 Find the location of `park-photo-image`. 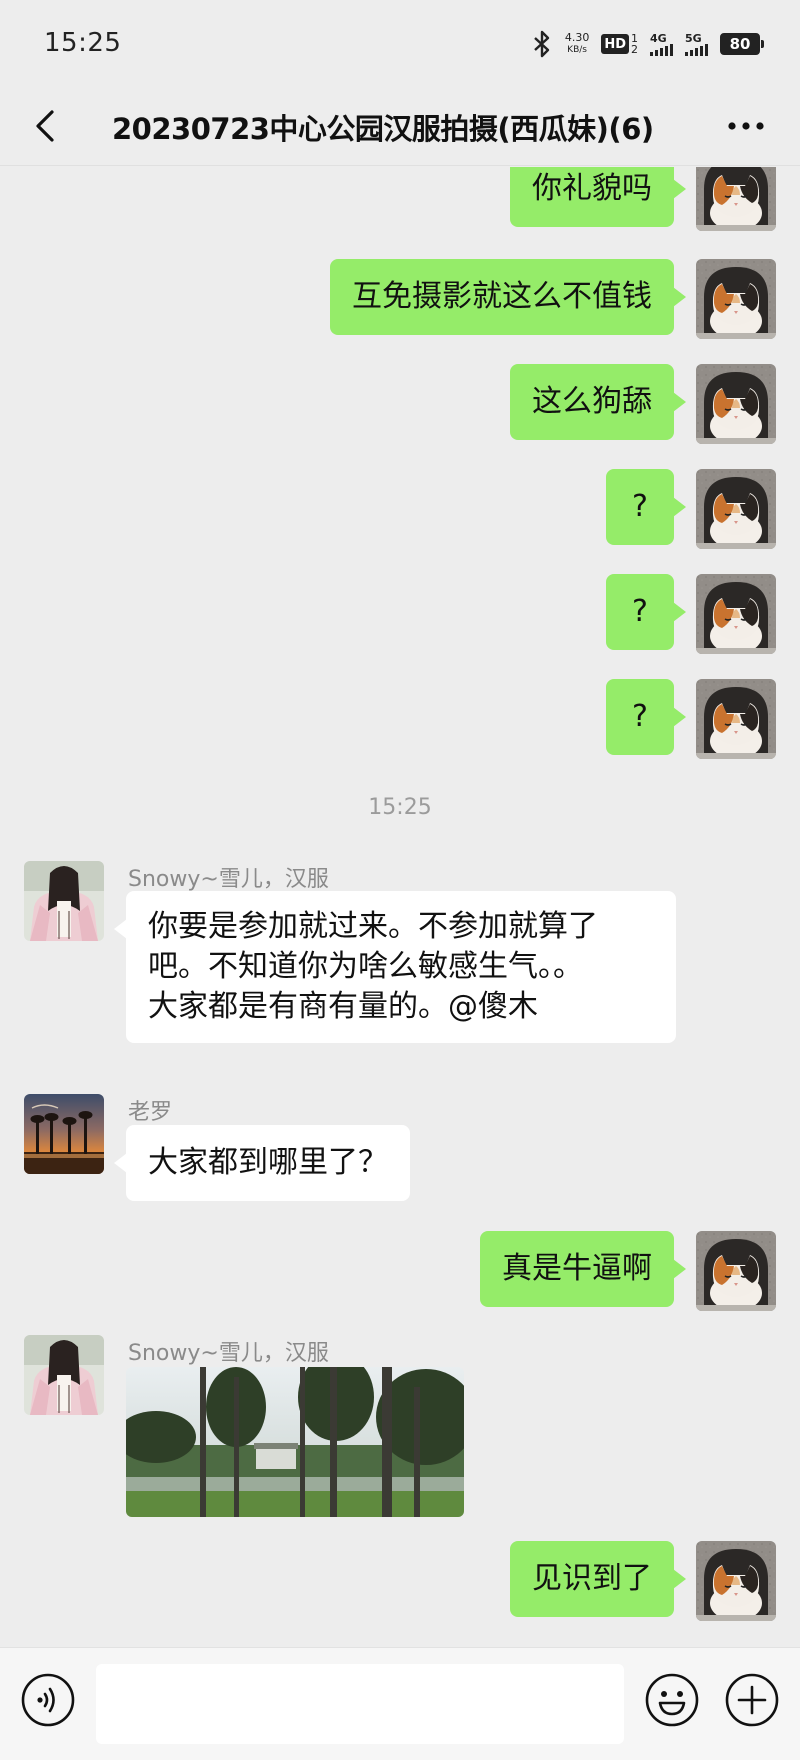

park-photo-image is located at coordinates (295, 1442).